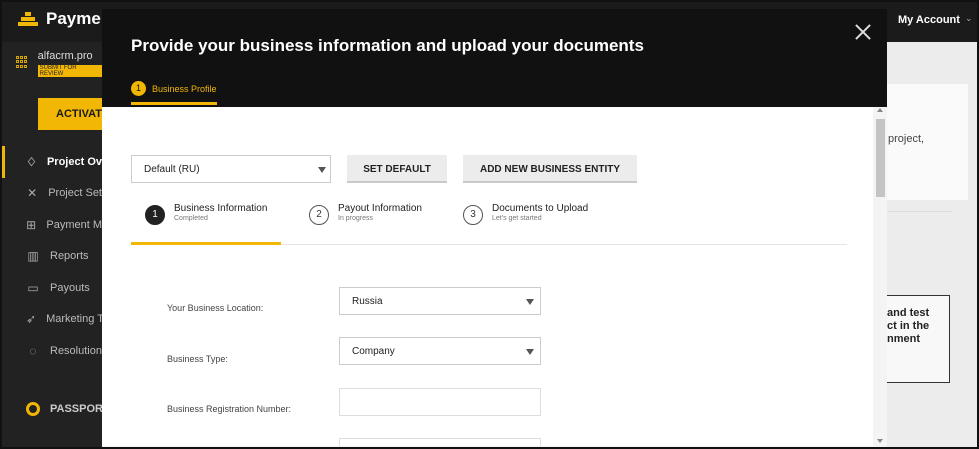 The height and width of the screenshot is (449, 979). What do you see at coordinates (863, 32) in the screenshot?
I see `close-icon` at bounding box center [863, 32].